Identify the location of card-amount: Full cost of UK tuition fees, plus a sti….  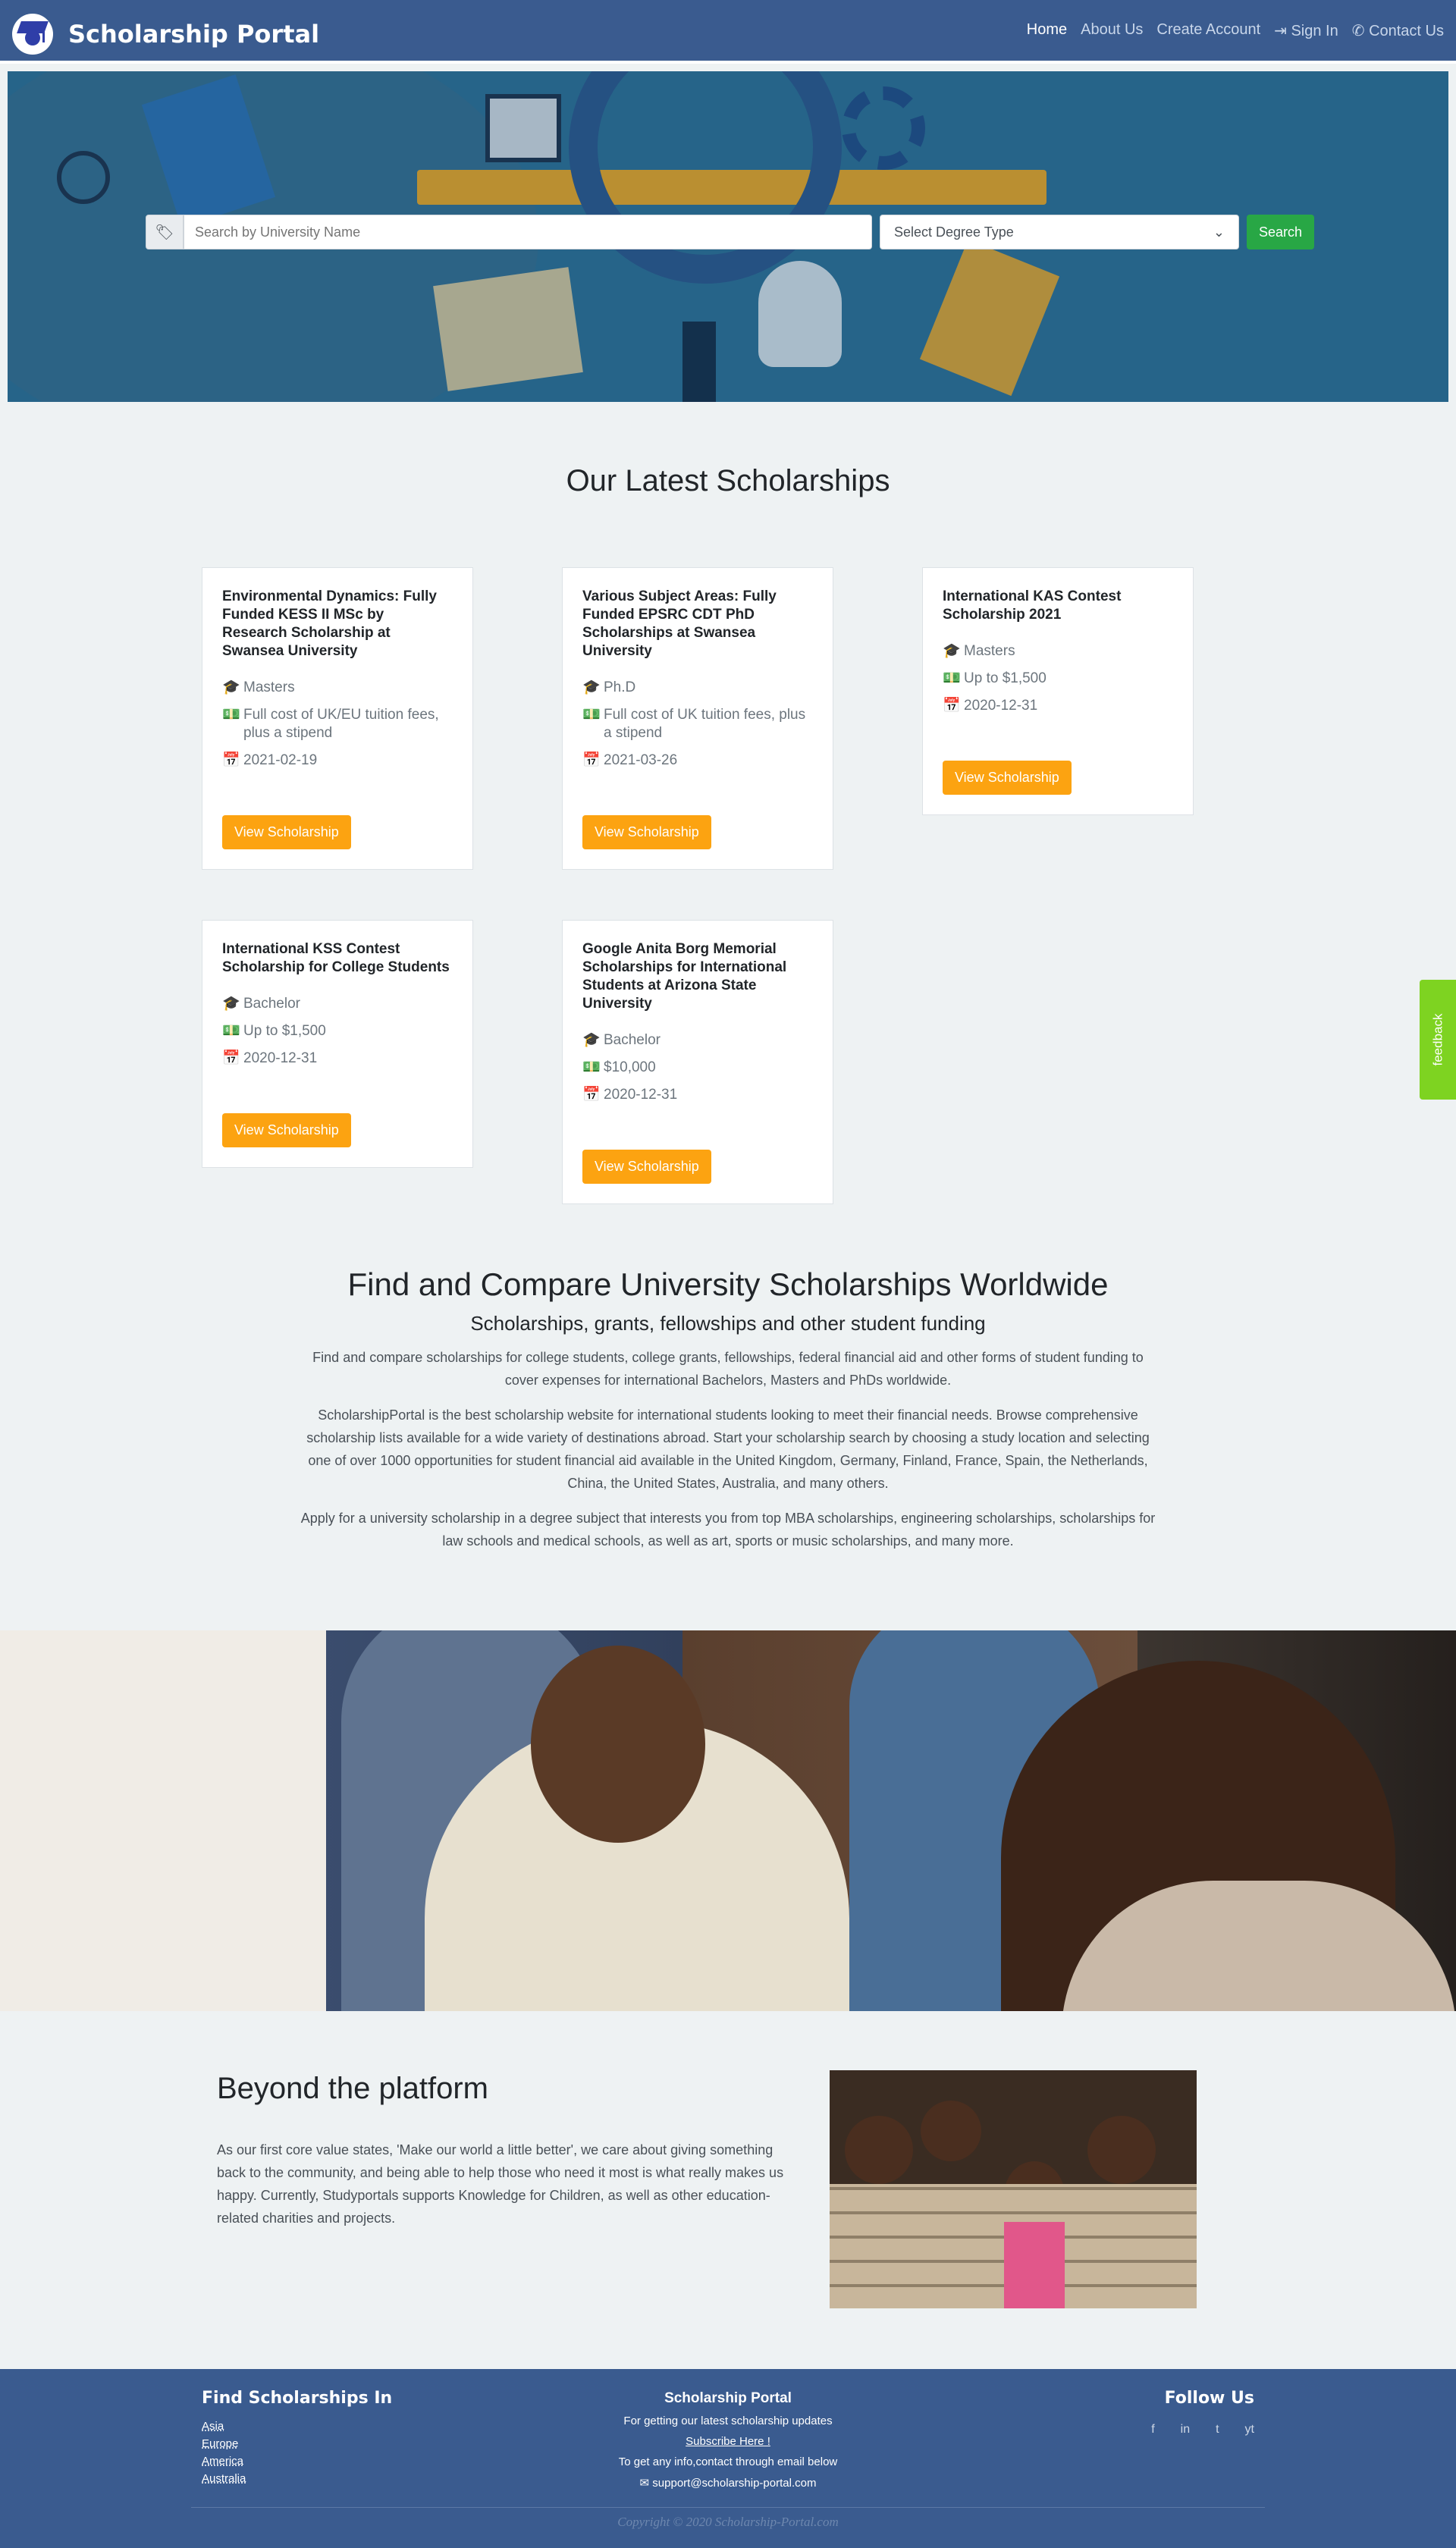
(705, 724).